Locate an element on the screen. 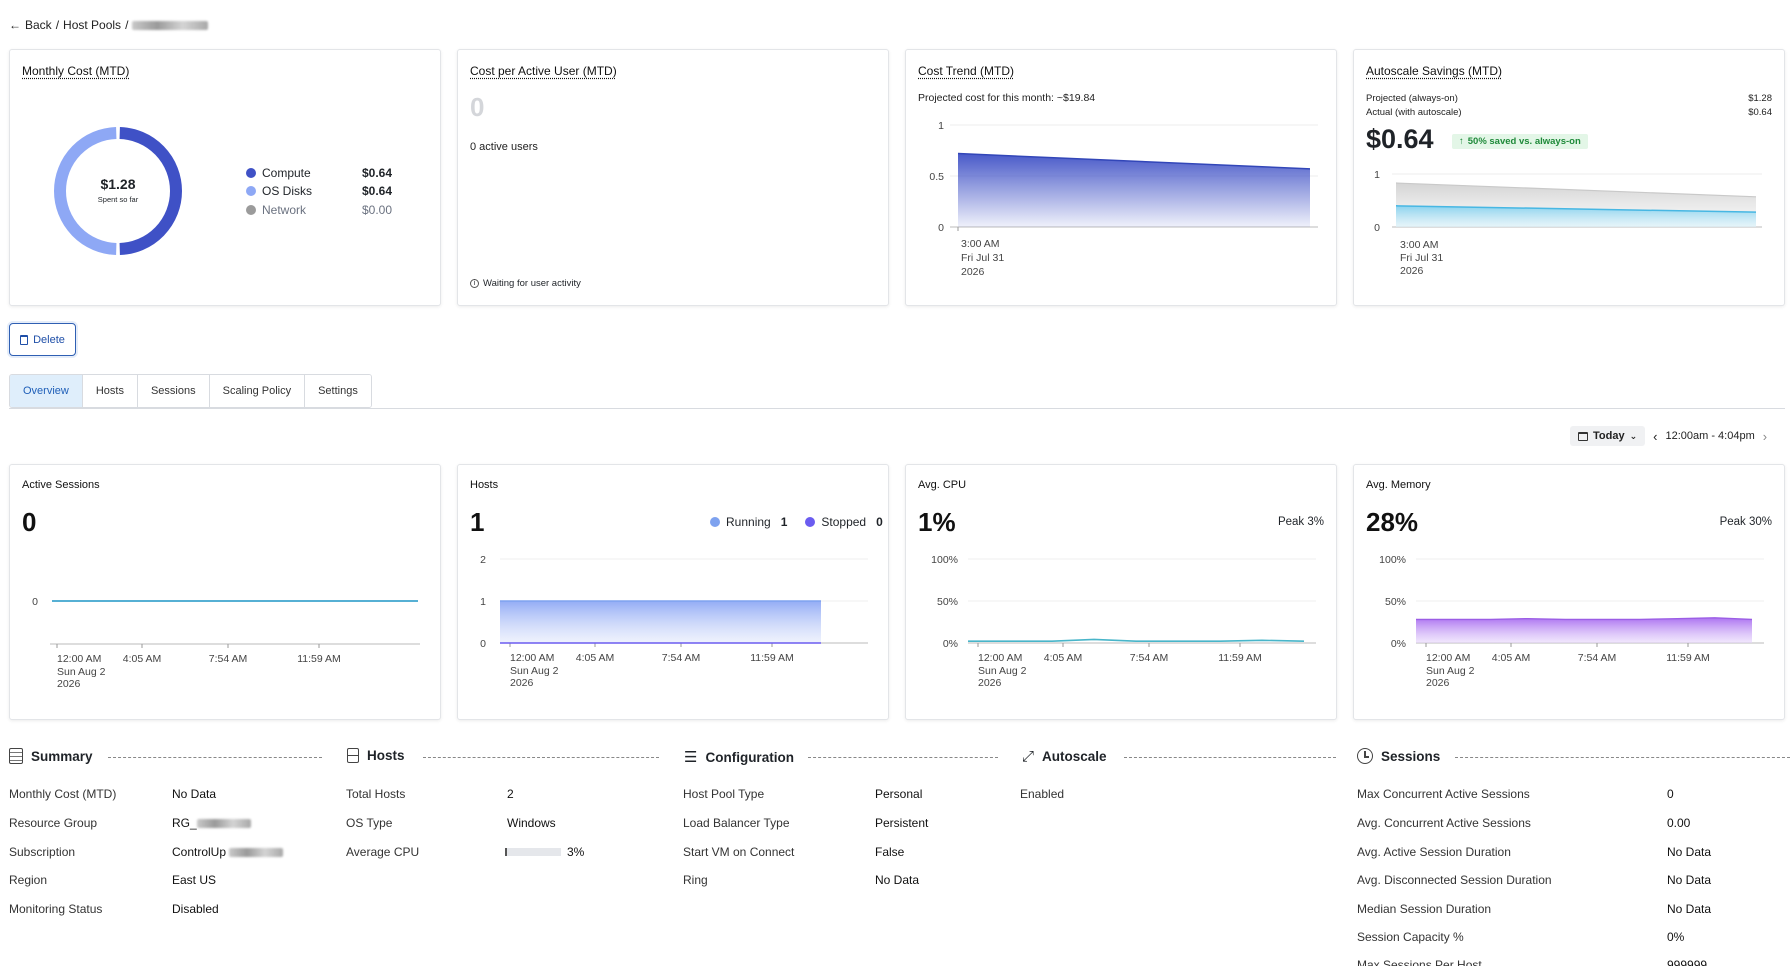  legend-label: Compute is located at coordinates (286, 173).